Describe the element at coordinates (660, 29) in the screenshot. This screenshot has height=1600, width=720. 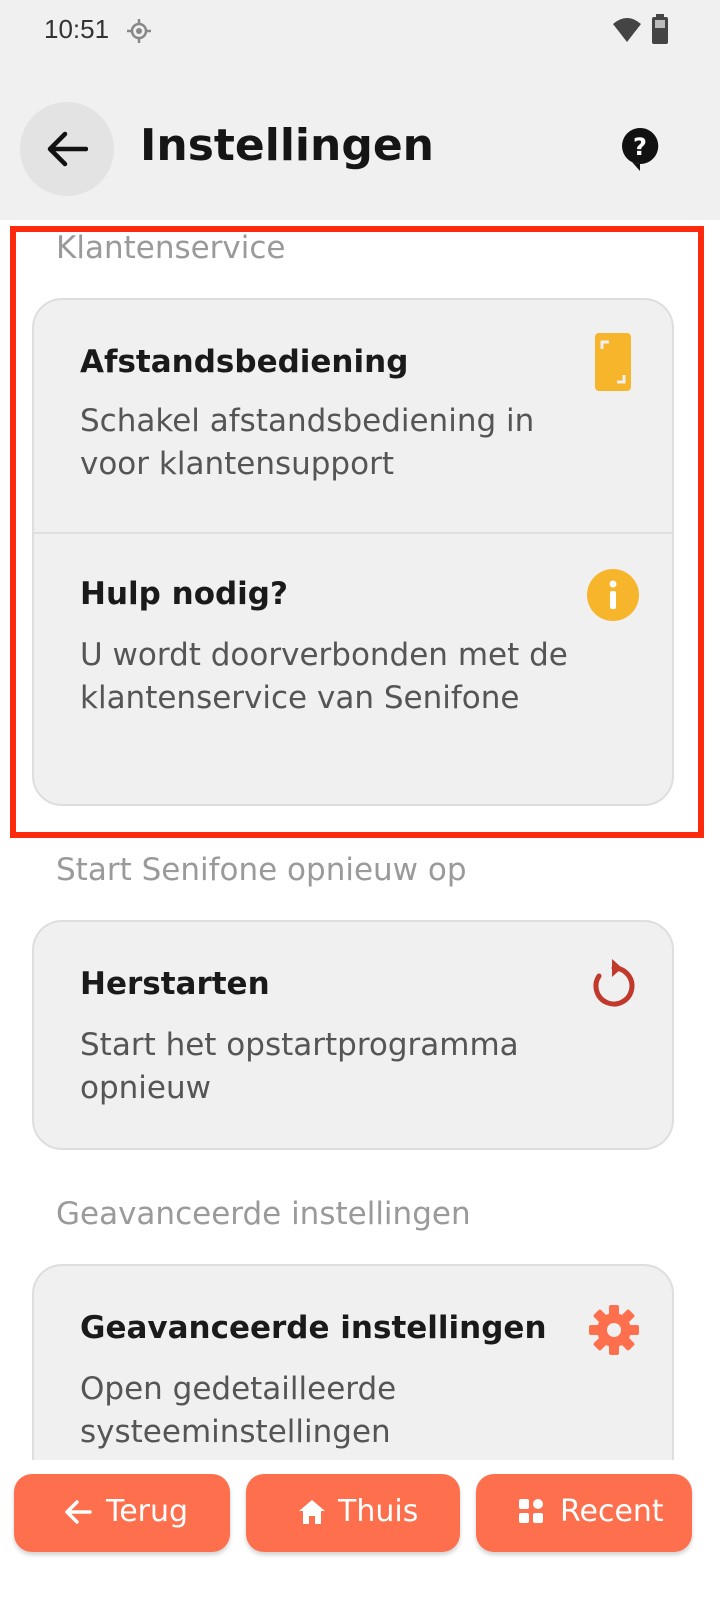
I see `battery-icon` at that location.